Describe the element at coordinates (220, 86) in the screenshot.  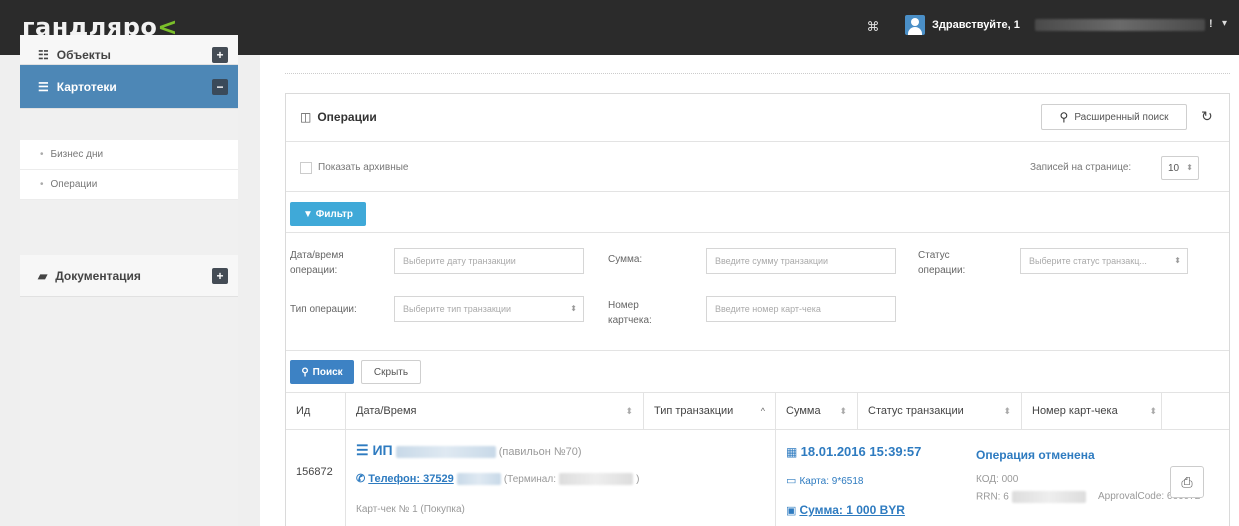
I see `collapse-icon: −` at that location.